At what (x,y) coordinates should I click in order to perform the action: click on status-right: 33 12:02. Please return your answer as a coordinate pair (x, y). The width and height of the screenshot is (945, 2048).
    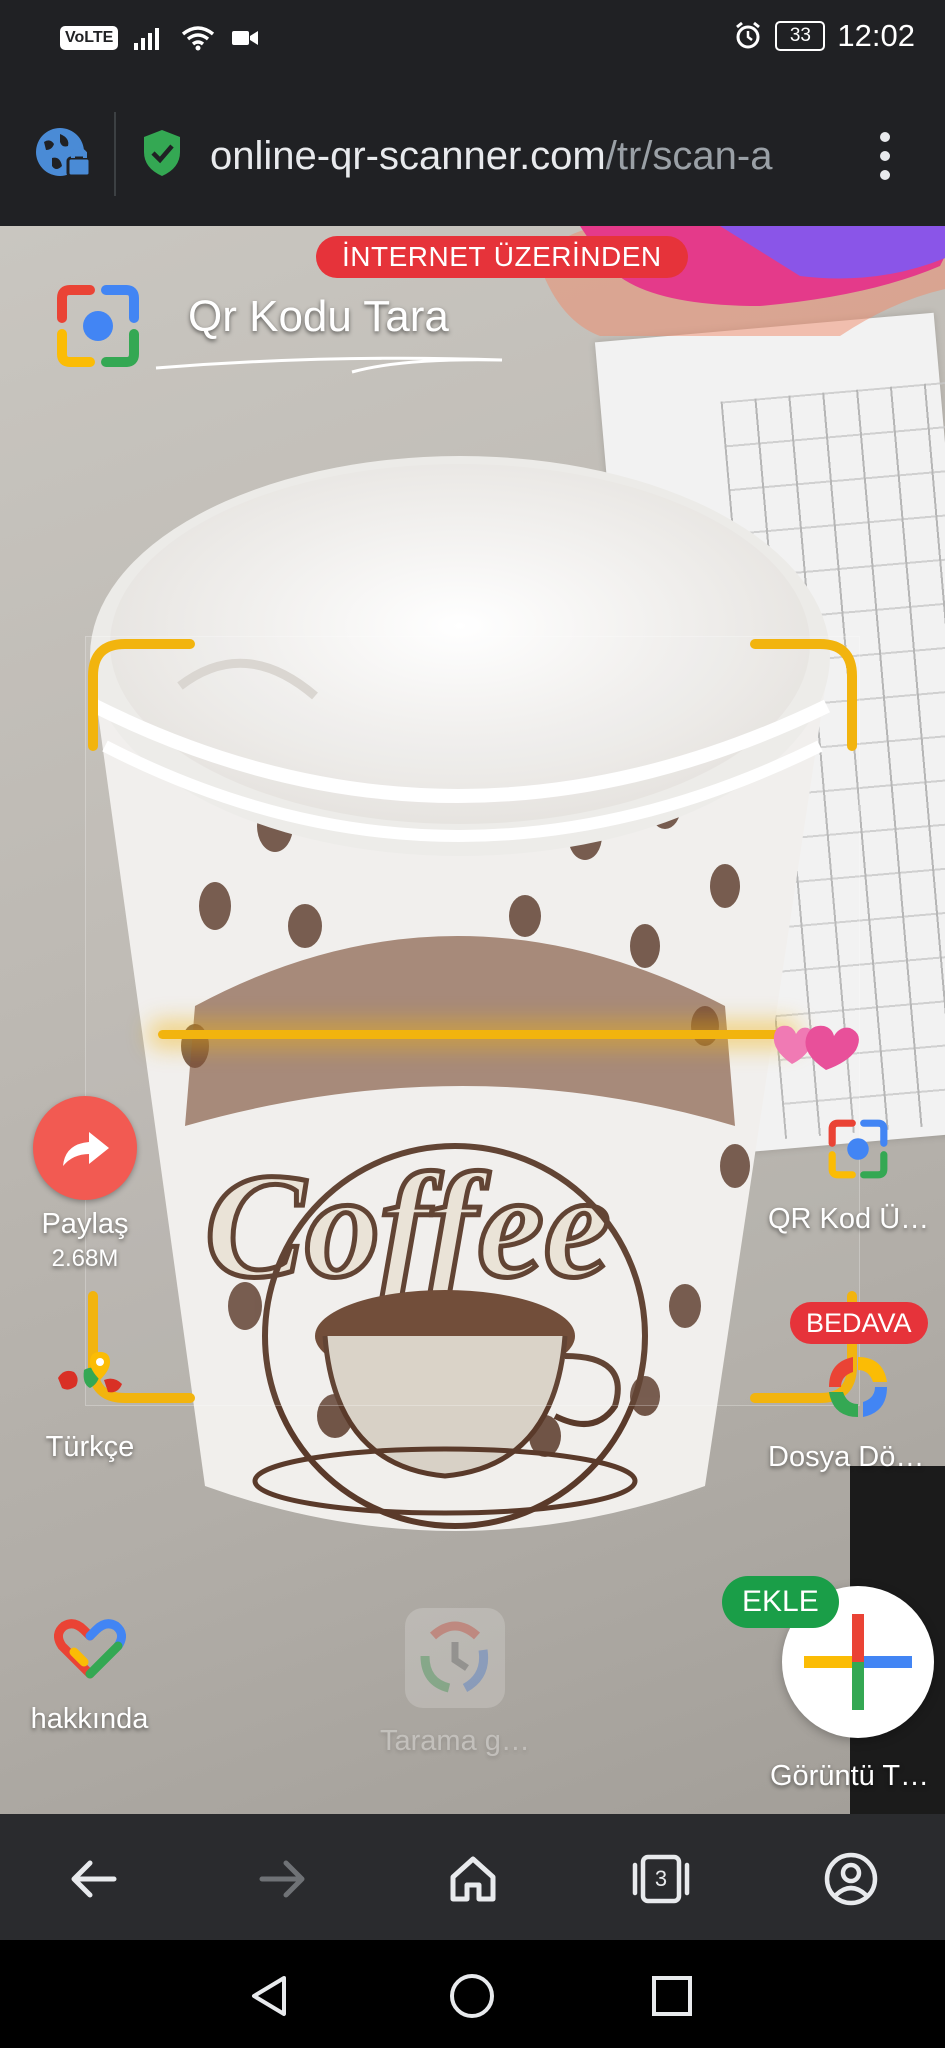
    Looking at the image, I should click on (824, 36).